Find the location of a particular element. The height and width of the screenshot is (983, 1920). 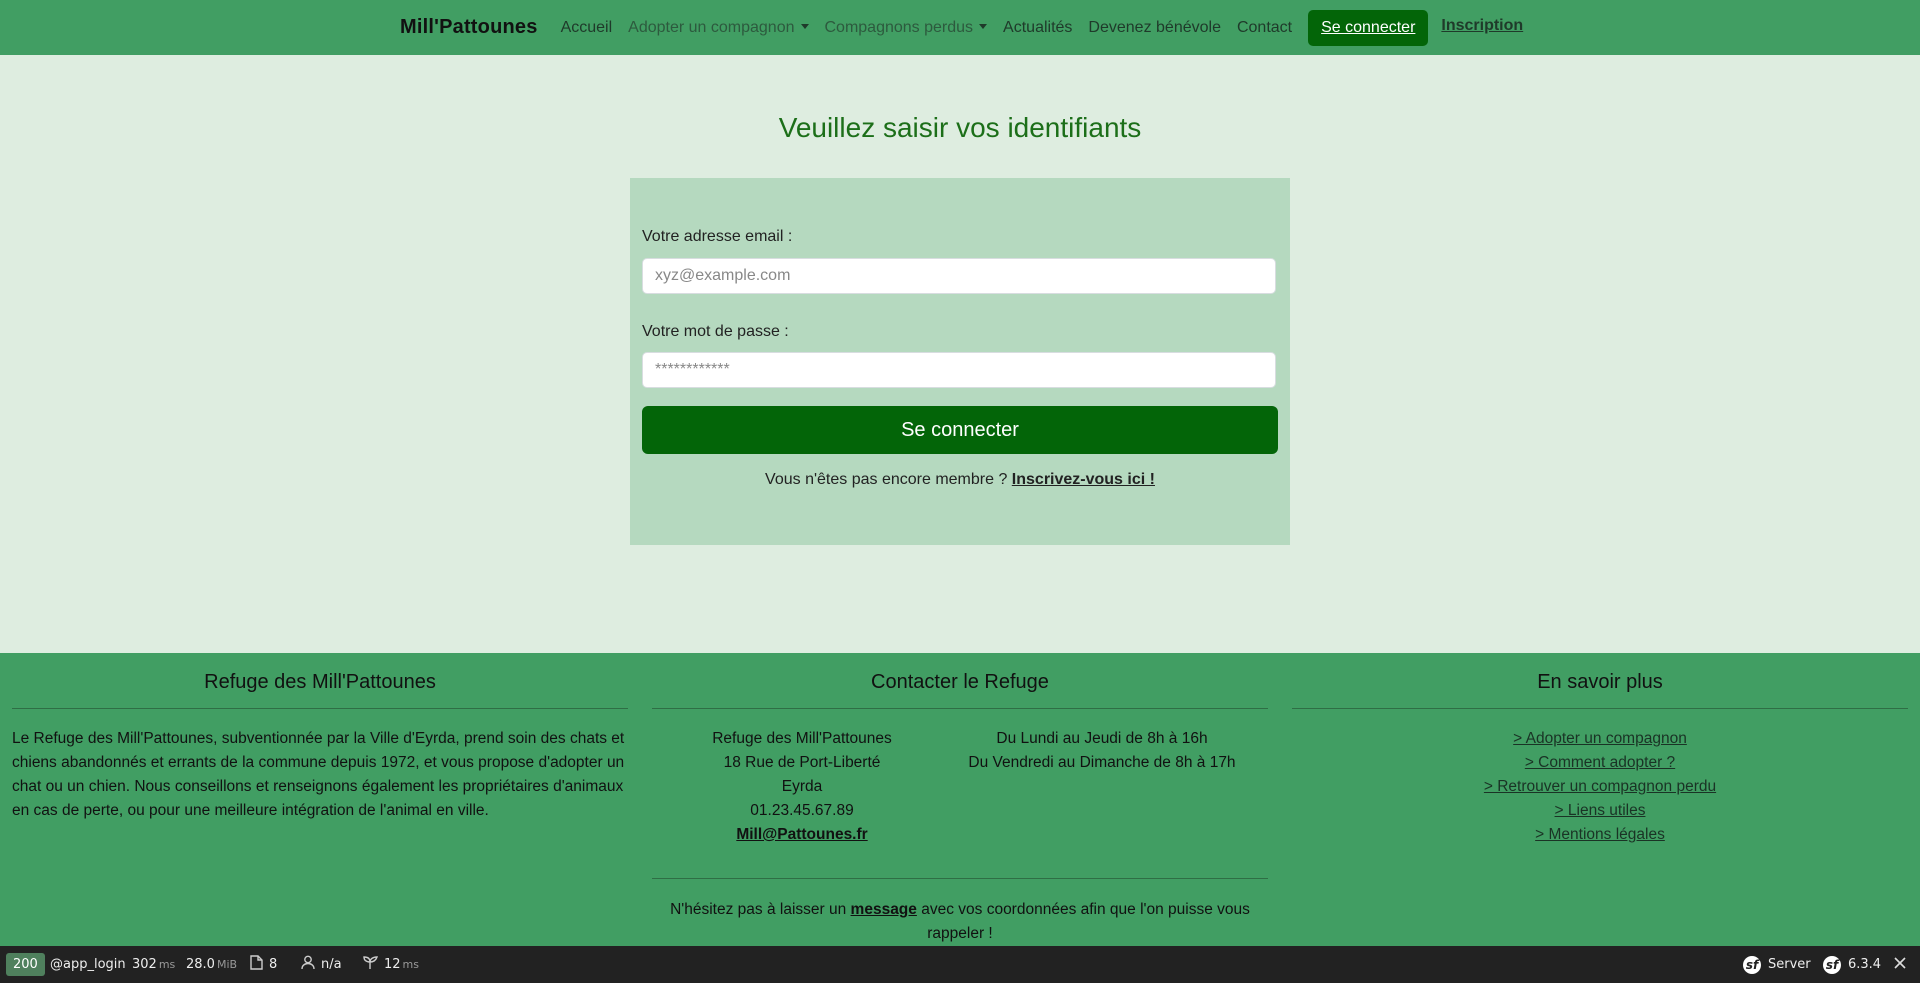

memory-item: 28.0 MiB is located at coordinates (211, 964).